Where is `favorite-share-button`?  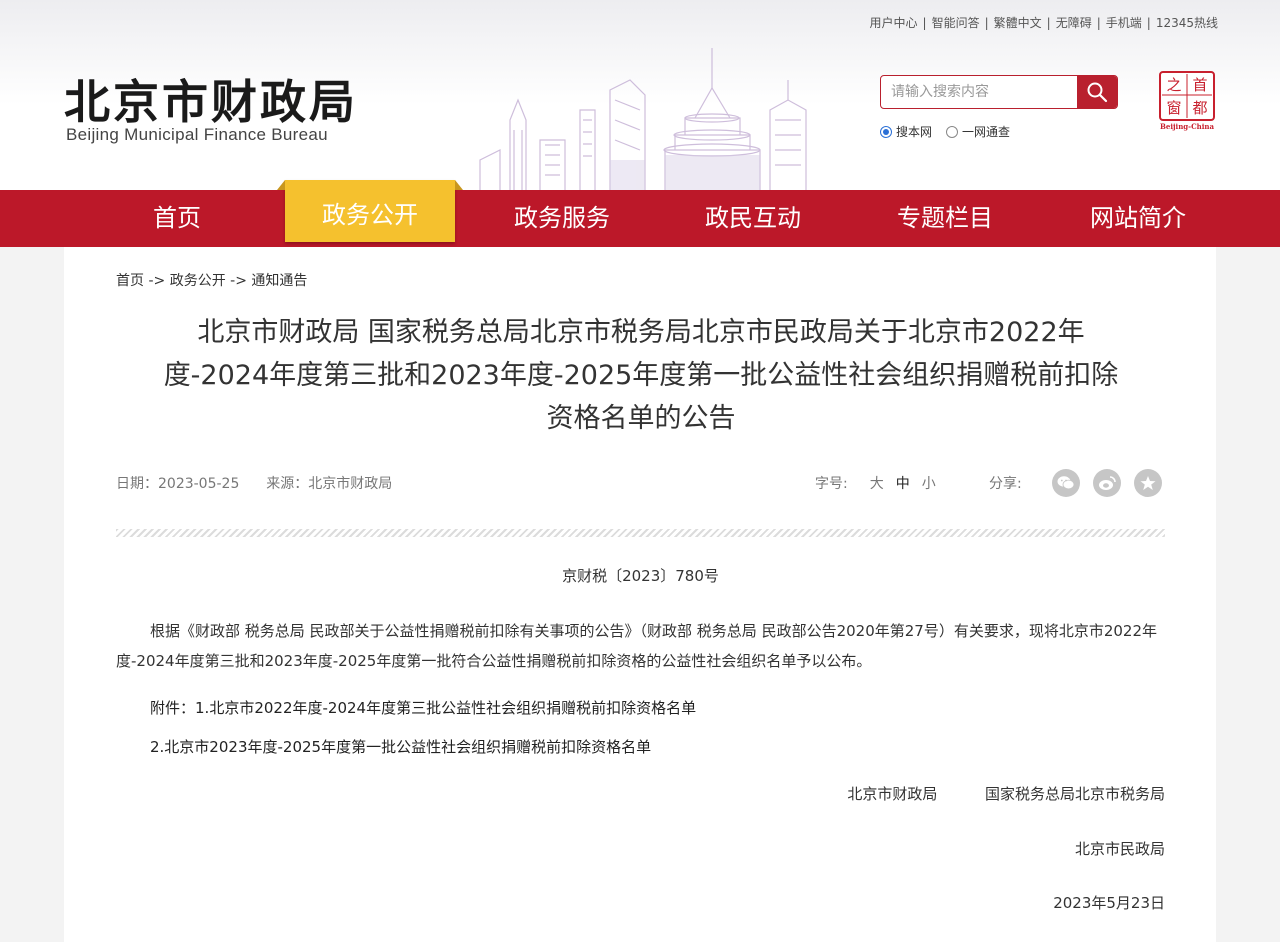
favorite-share-button is located at coordinates (1147, 483).